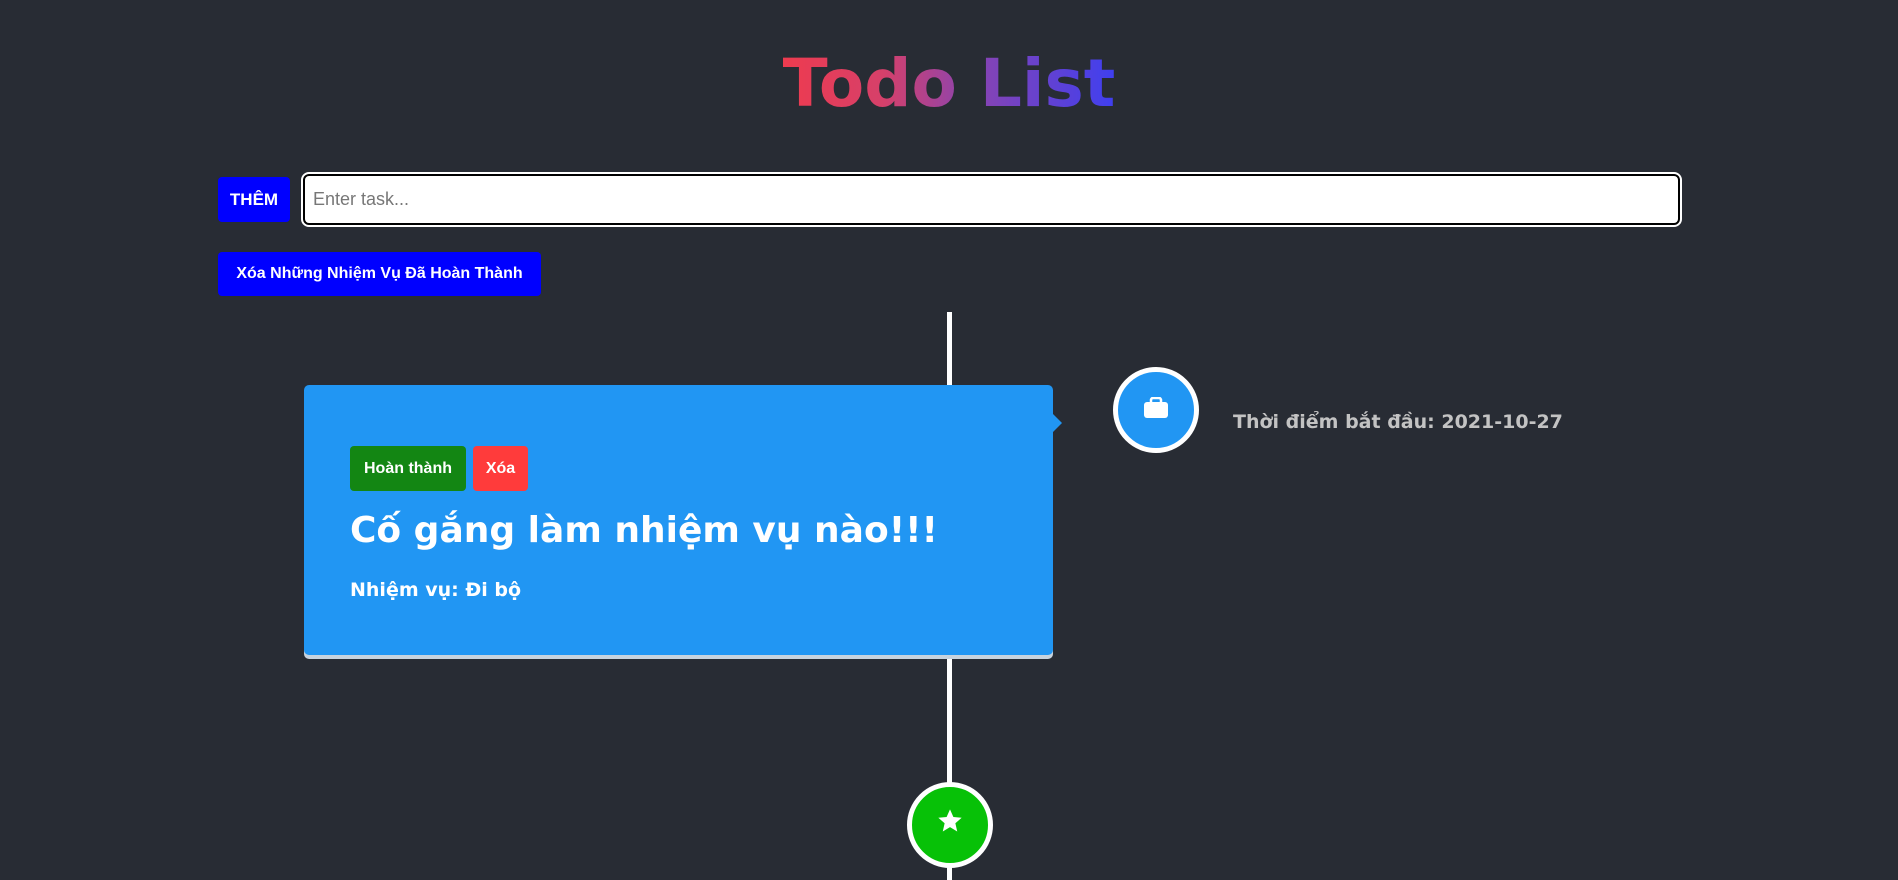 The width and height of the screenshot is (1898, 880). Describe the element at coordinates (644, 530) in the screenshot. I see `task-heading: Cố gắng làm nhiệm vụ nào!!!` at that location.